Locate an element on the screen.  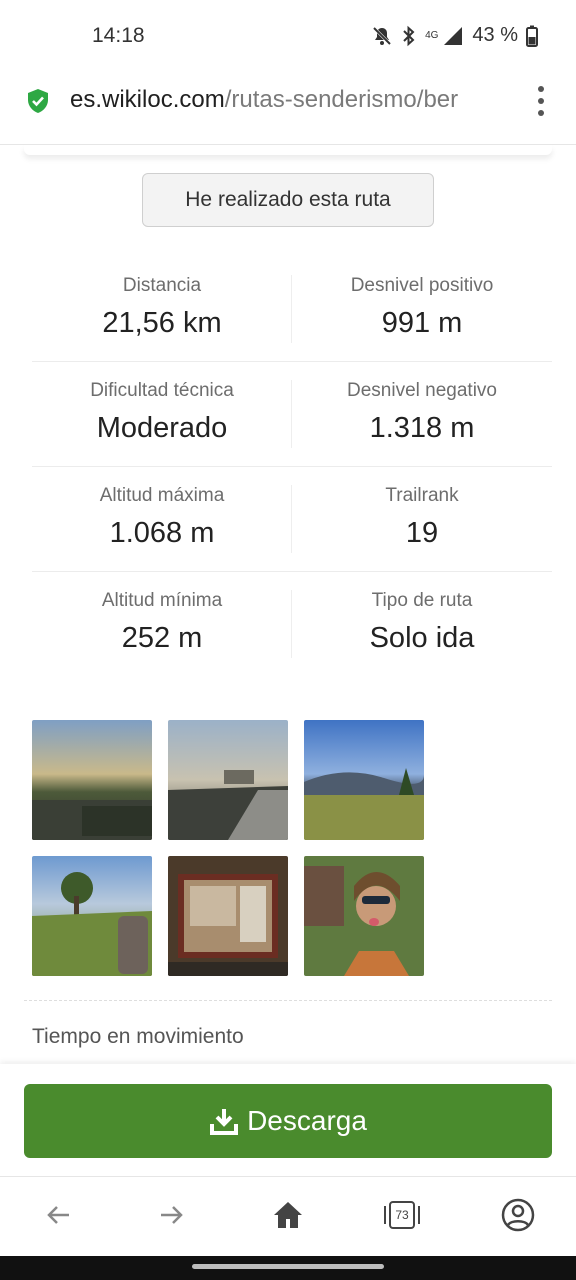
stat-max-altitude: Altitud máxima 1.068 m is located at coordinates (162, 519).